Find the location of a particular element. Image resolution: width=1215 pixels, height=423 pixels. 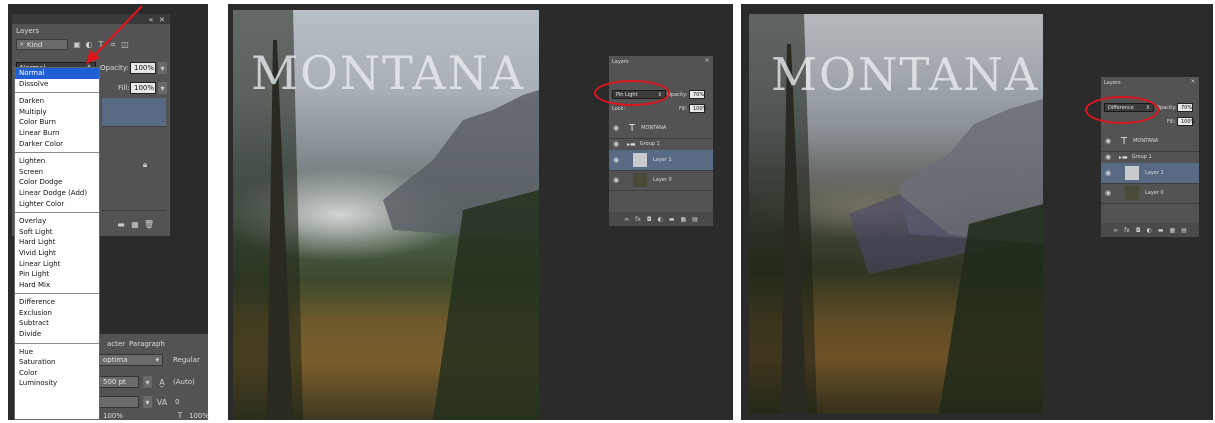

blend-menu-item: Hue is located at coordinates (57, 352).